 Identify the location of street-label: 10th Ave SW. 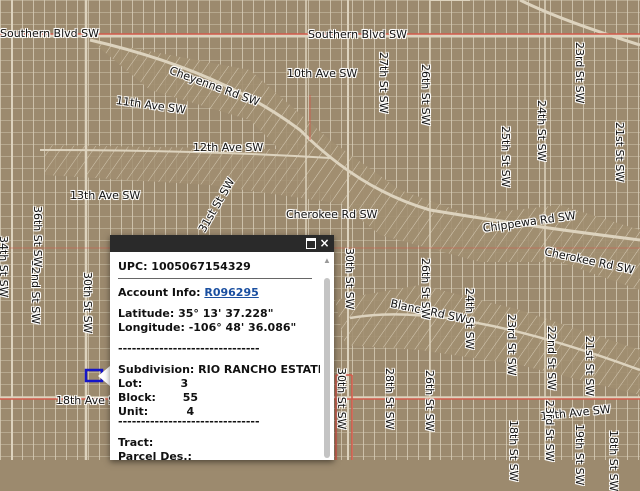
(322, 73).